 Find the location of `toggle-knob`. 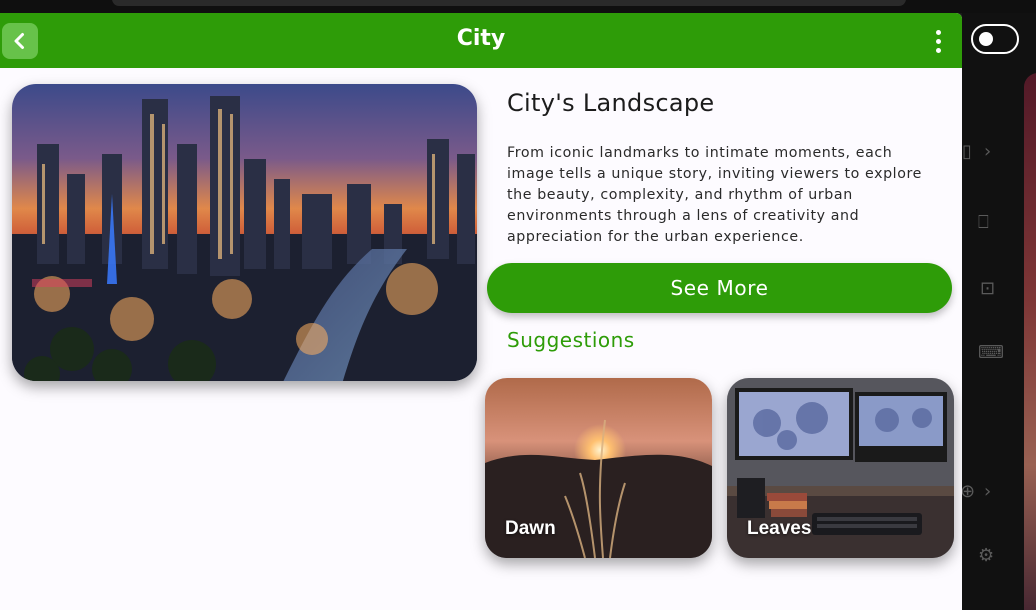

toggle-knob is located at coordinates (986, 39).